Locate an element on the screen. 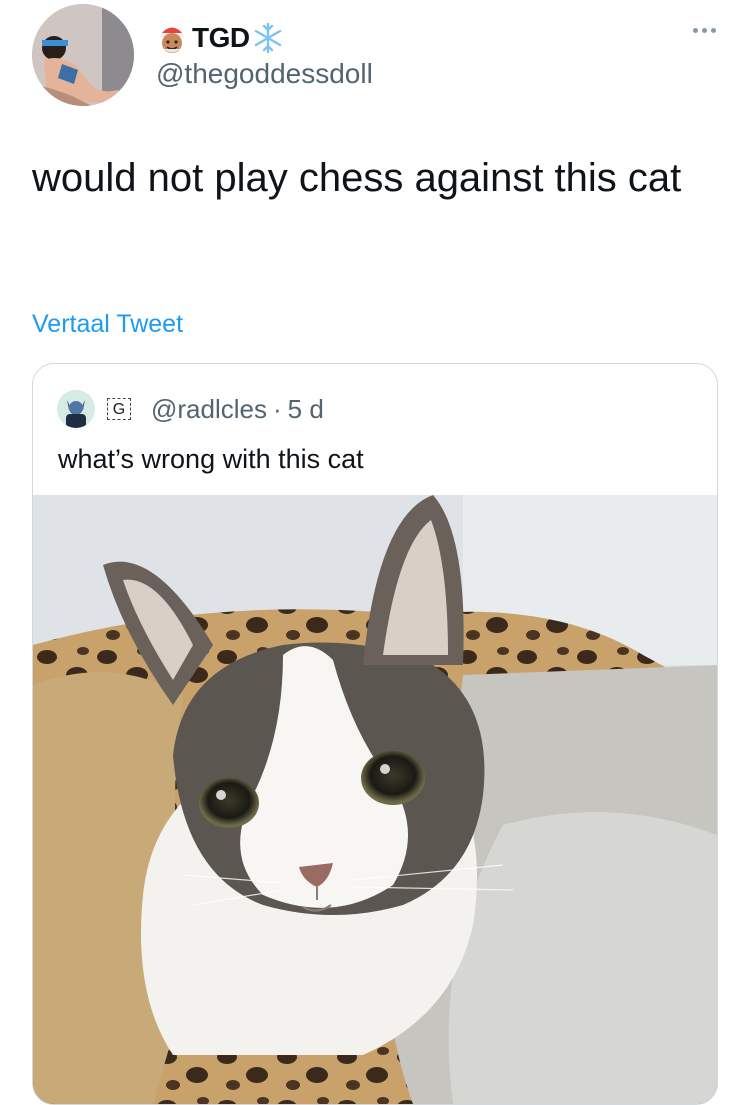  cartoon-avatar-icon is located at coordinates (76, 409).